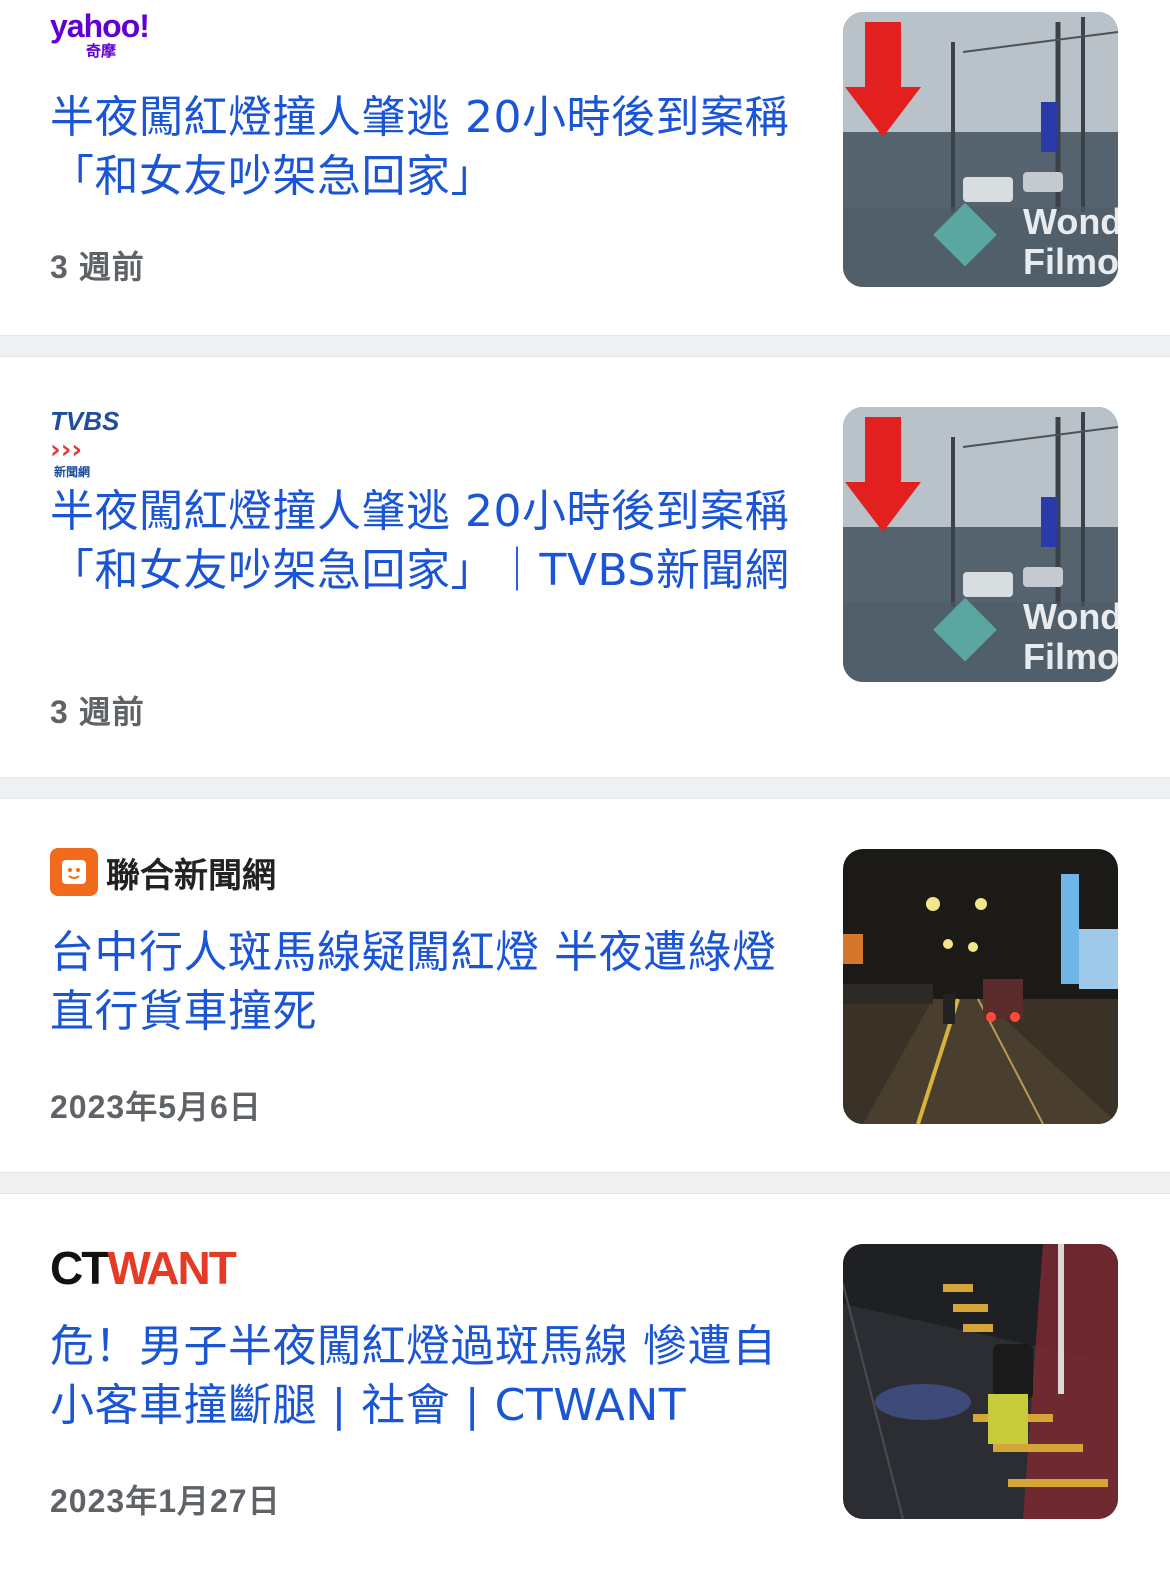 Image resolution: width=1170 pixels, height=1574 pixels. What do you see at coordinates (422, 541) in the screenshot?
I see `article-title: 半夜闖紅燈撞人肇逃 20小時後到案稱「和女友吵架急回家」｜TVBS新聞網` at bounding box center [422, 541].